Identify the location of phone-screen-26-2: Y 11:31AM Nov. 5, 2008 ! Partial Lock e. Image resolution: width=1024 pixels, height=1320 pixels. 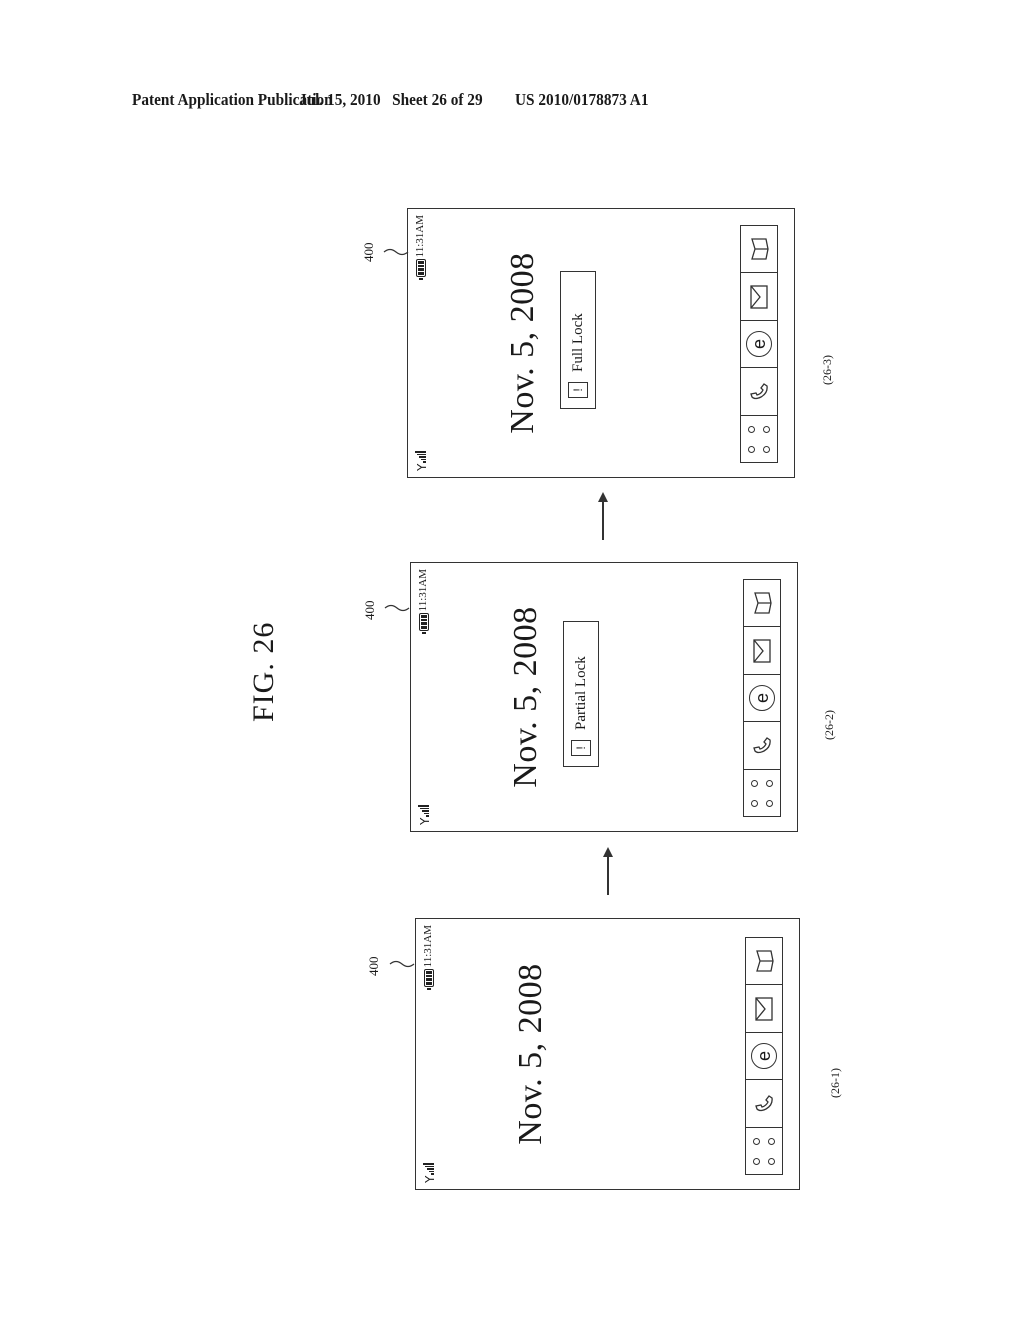
(604, 697).